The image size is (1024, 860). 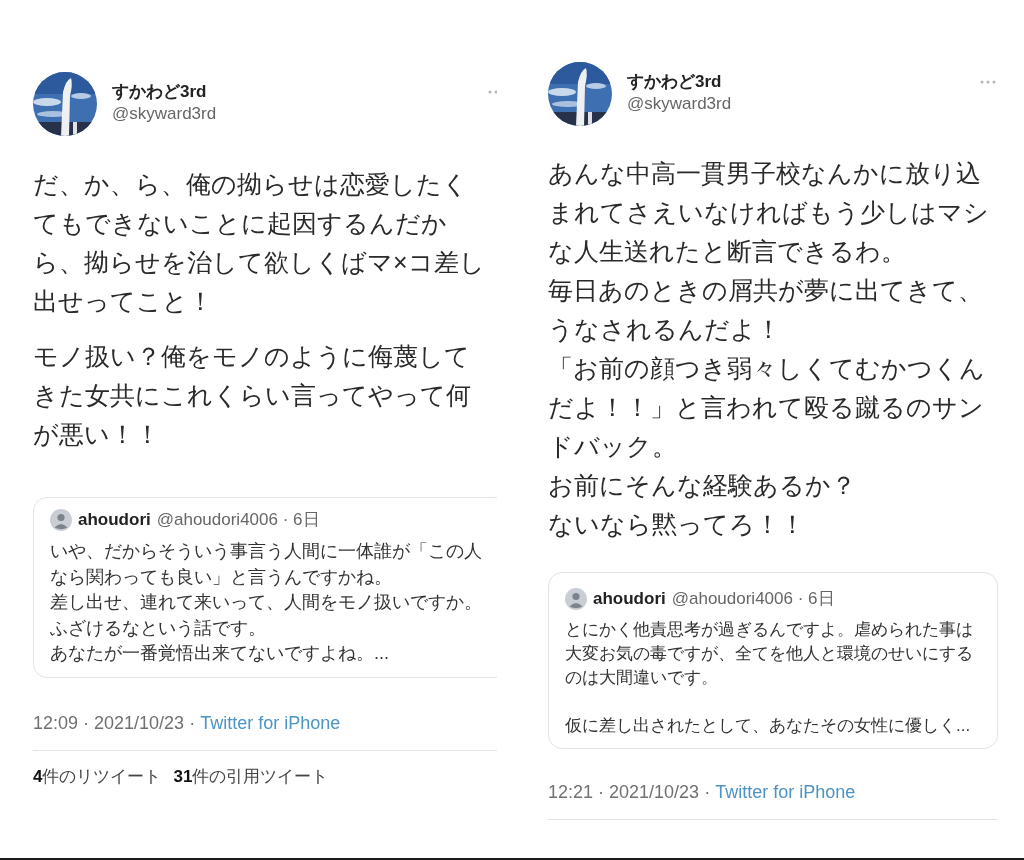 I want to click on quoted-tweet-text: ふざけるなという話です。, so click(x=158, y=628).